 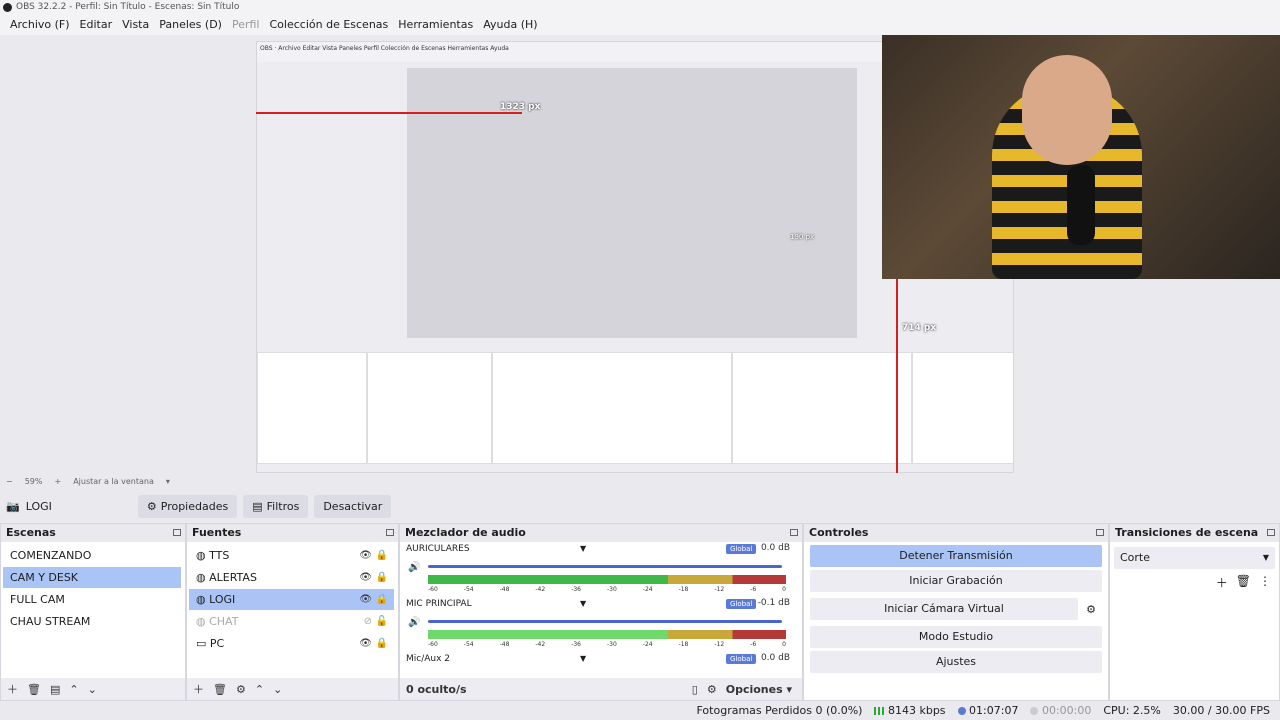 I want to click on meter-scale: -60 -54 -48 -42 -36 -30 -24 -18 -12 -6 0, so click(x=607, y=644).